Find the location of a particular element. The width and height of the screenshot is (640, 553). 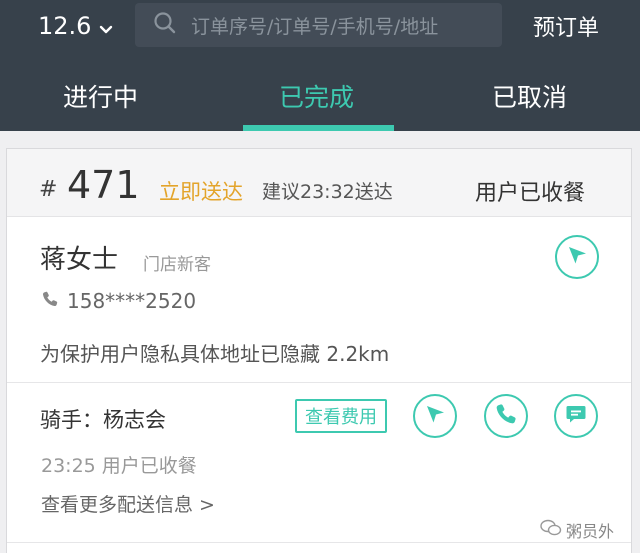

customer-navigate-button is located at coordinates (577, 257).